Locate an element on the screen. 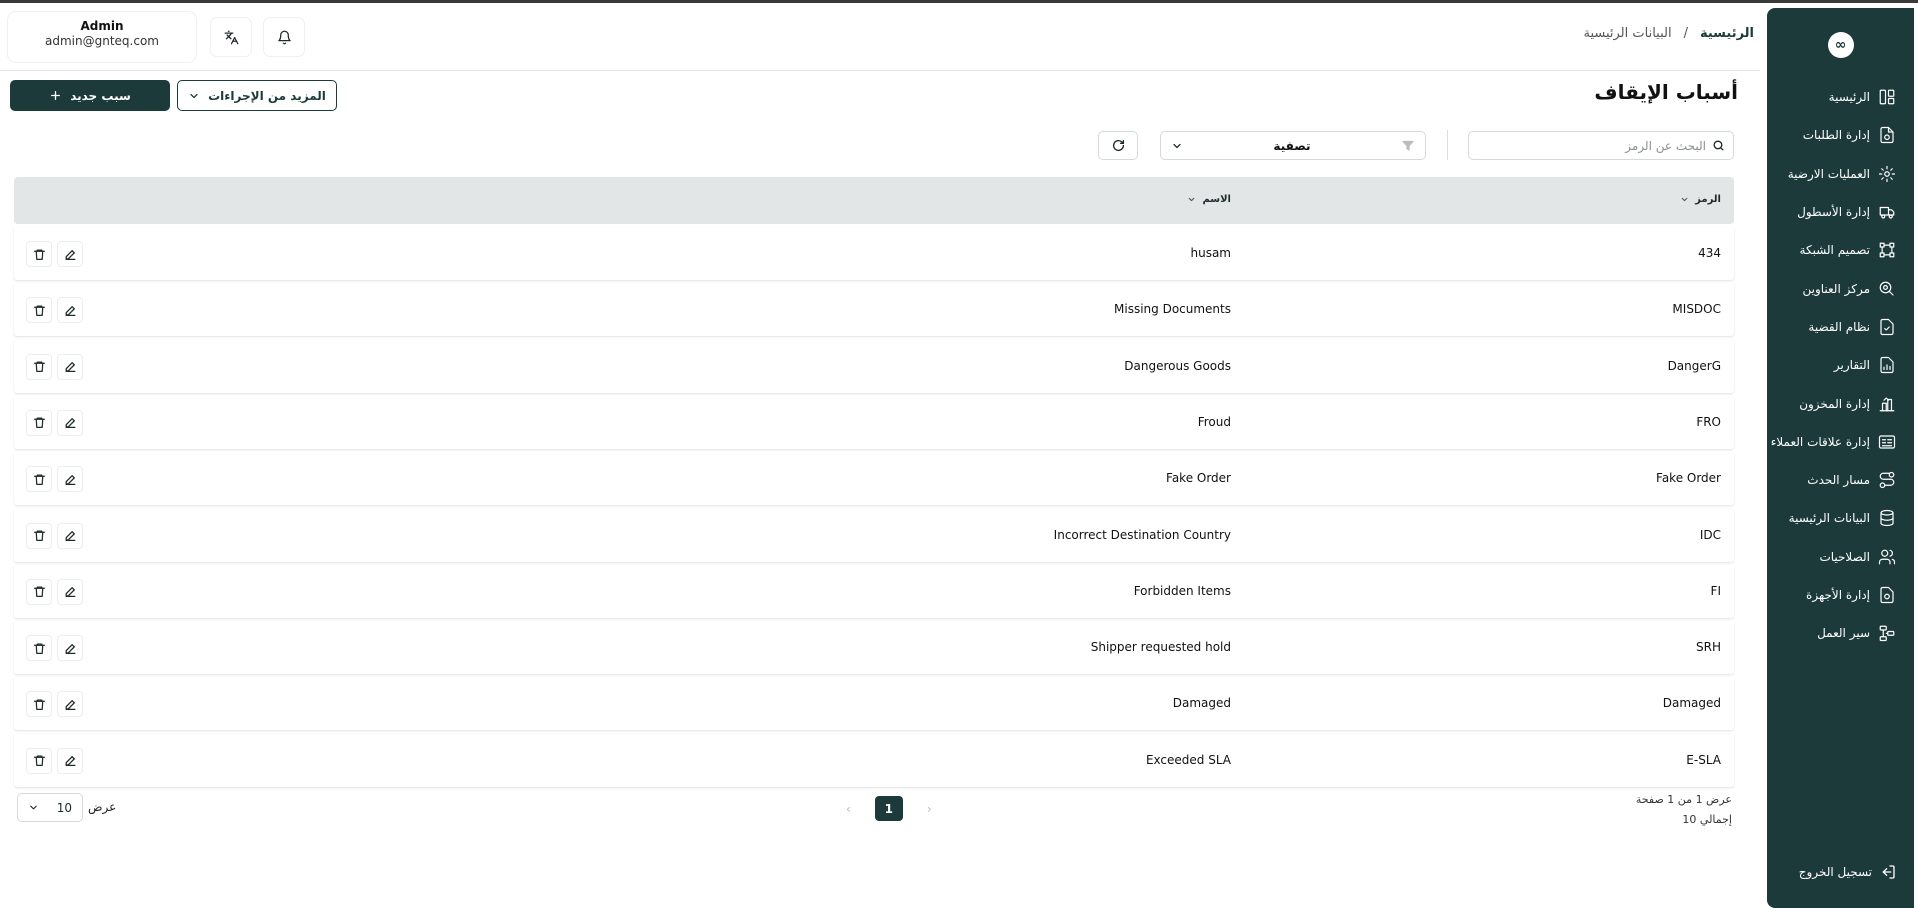 The height and width of the screenshot is (908, 1918). refresh-icon is located at coordinates (1118, 145).